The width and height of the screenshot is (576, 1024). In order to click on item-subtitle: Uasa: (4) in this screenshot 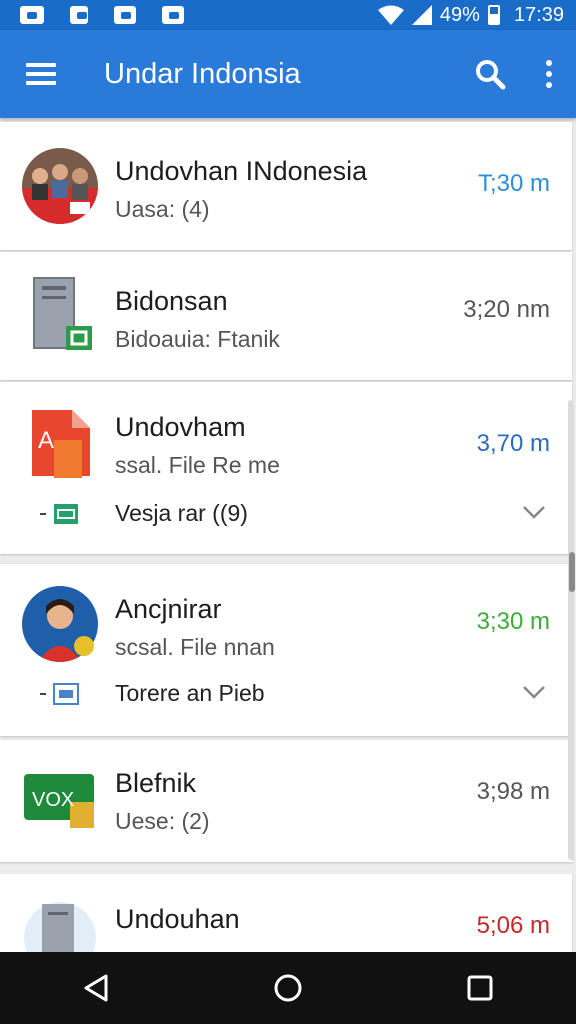, I will do `click(162, 209)`.